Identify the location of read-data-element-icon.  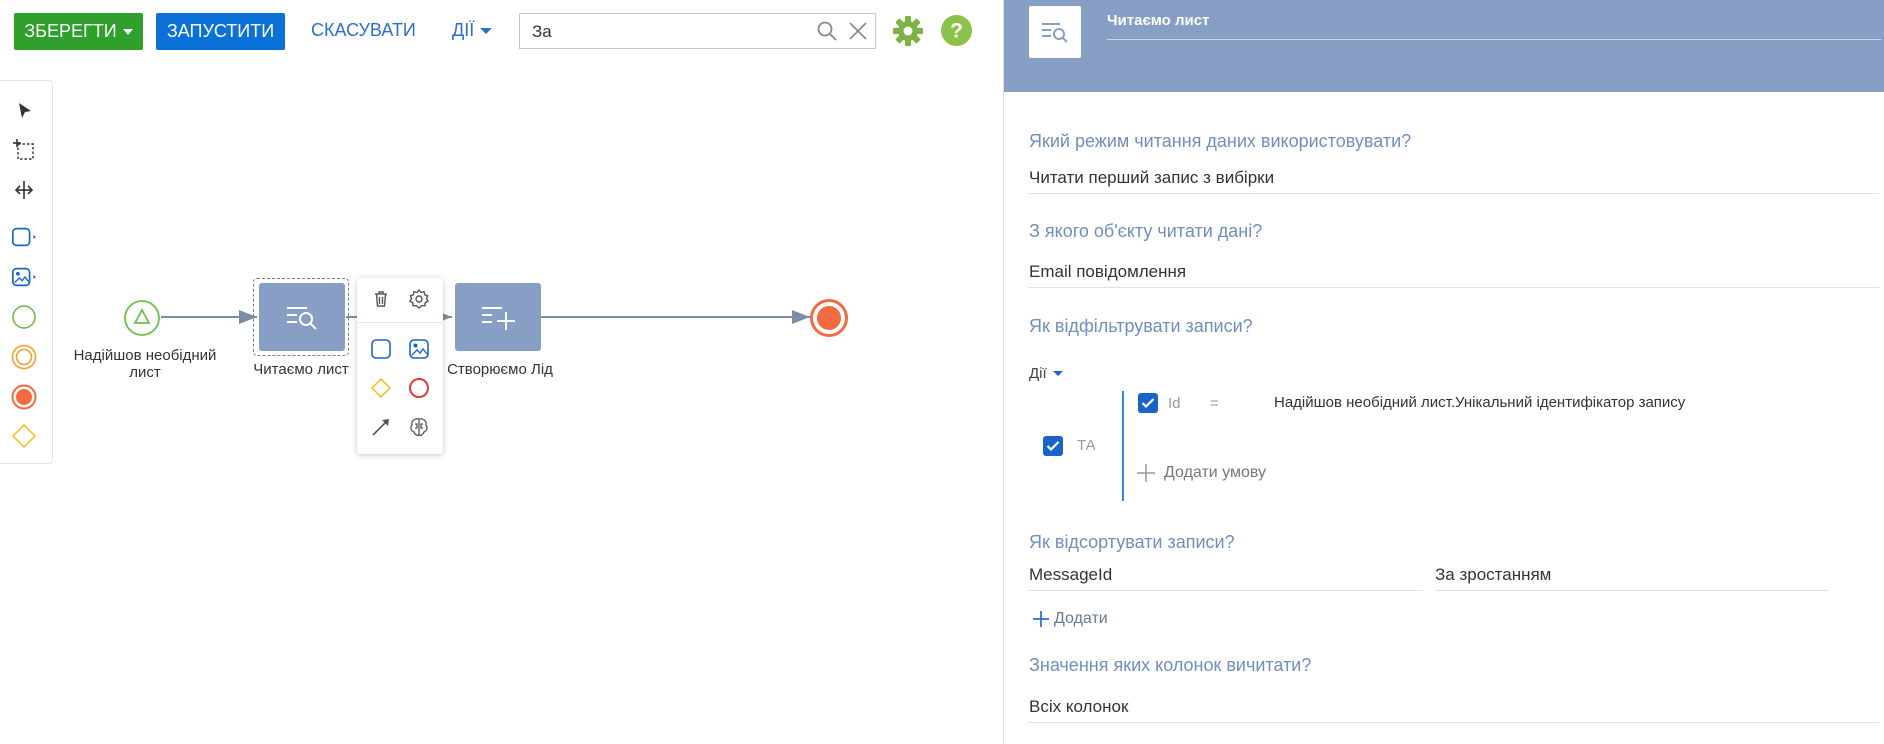
(1055, 32).